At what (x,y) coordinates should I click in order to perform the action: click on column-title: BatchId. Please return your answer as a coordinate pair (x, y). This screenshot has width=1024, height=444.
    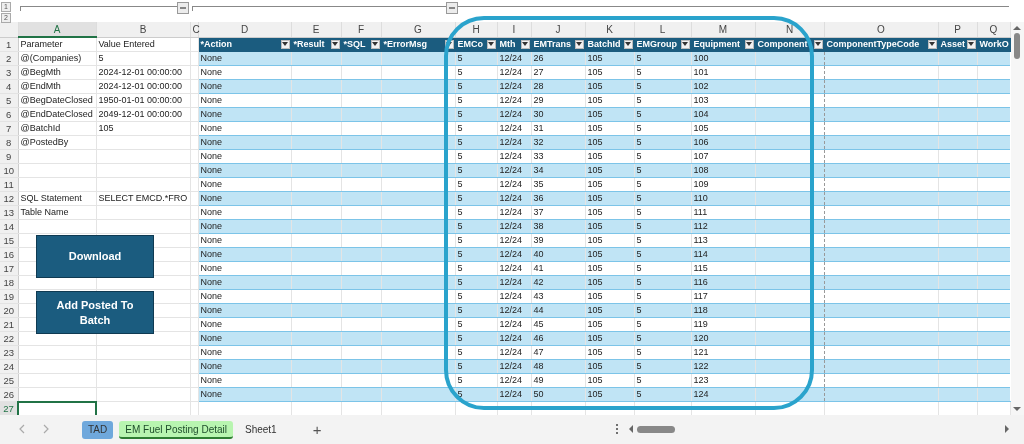
    Looking at the image, I should click on (604, 43).